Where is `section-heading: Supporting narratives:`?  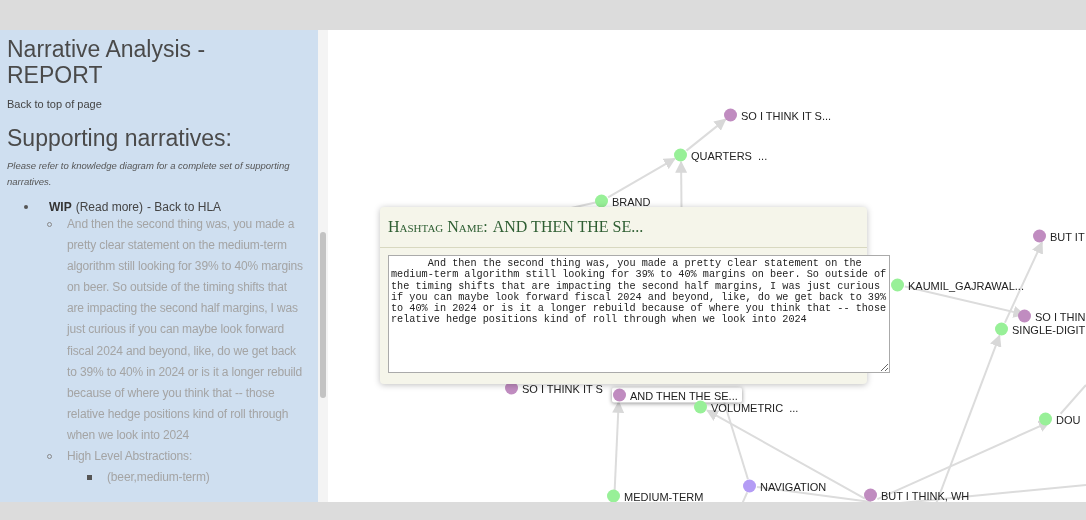 section-heading: Supporting narratives: is located at coordinates (120, 138).